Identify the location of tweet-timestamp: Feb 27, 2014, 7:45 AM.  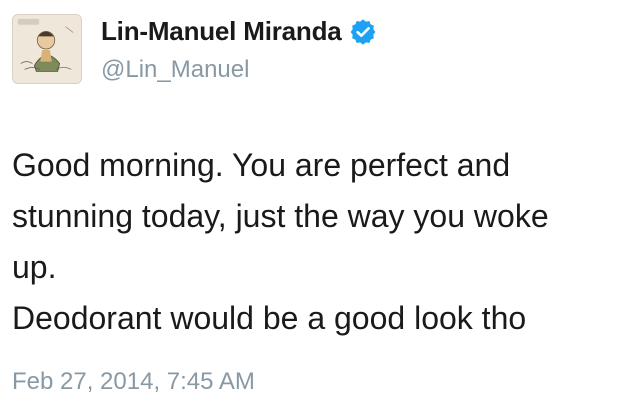
(133, 382).